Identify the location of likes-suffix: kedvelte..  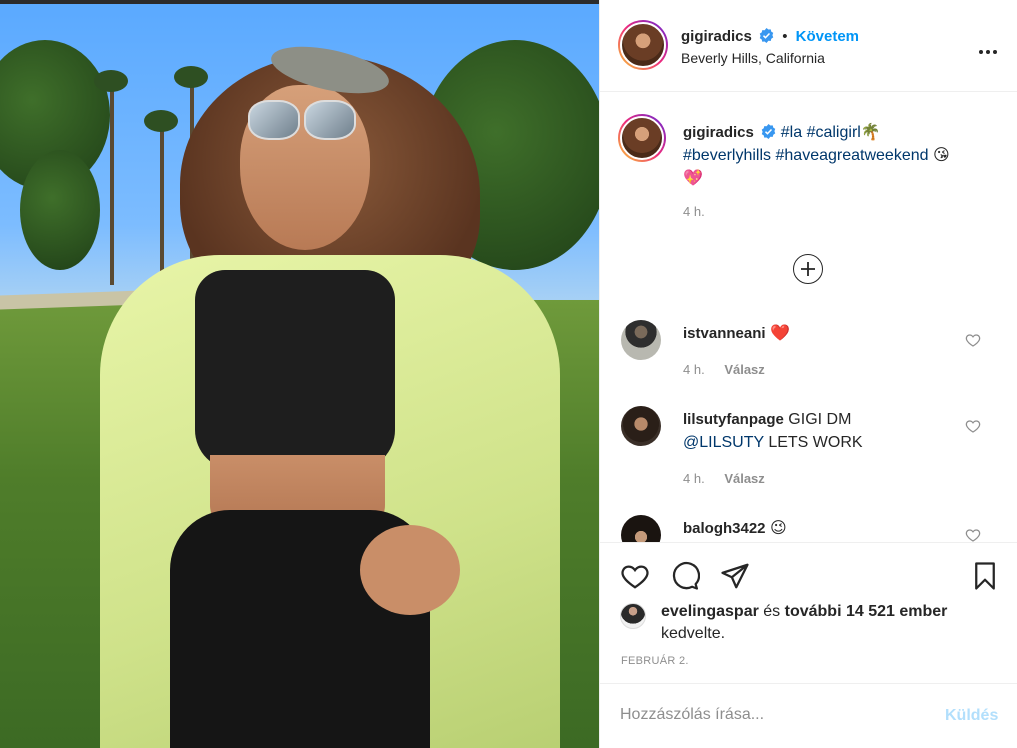
(693, 633).